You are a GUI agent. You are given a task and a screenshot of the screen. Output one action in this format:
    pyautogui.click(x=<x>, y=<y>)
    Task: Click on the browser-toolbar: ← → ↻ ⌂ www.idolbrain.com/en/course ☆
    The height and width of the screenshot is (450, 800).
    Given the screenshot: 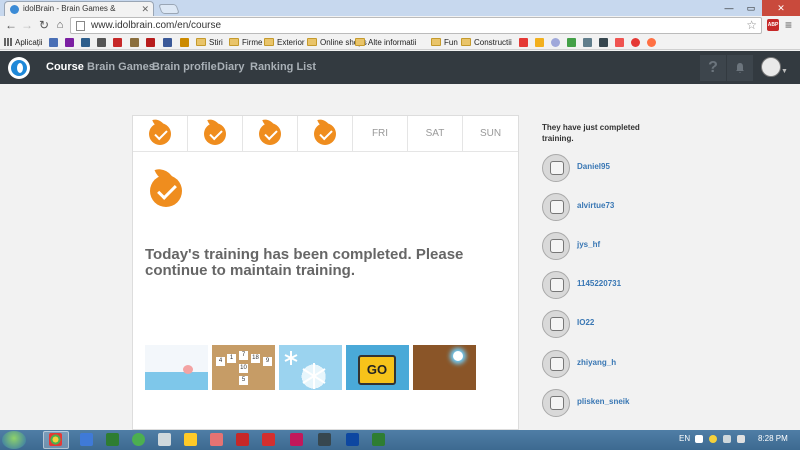 What is the action you would take?
    pyautogui.click(x=400, y=25)
    